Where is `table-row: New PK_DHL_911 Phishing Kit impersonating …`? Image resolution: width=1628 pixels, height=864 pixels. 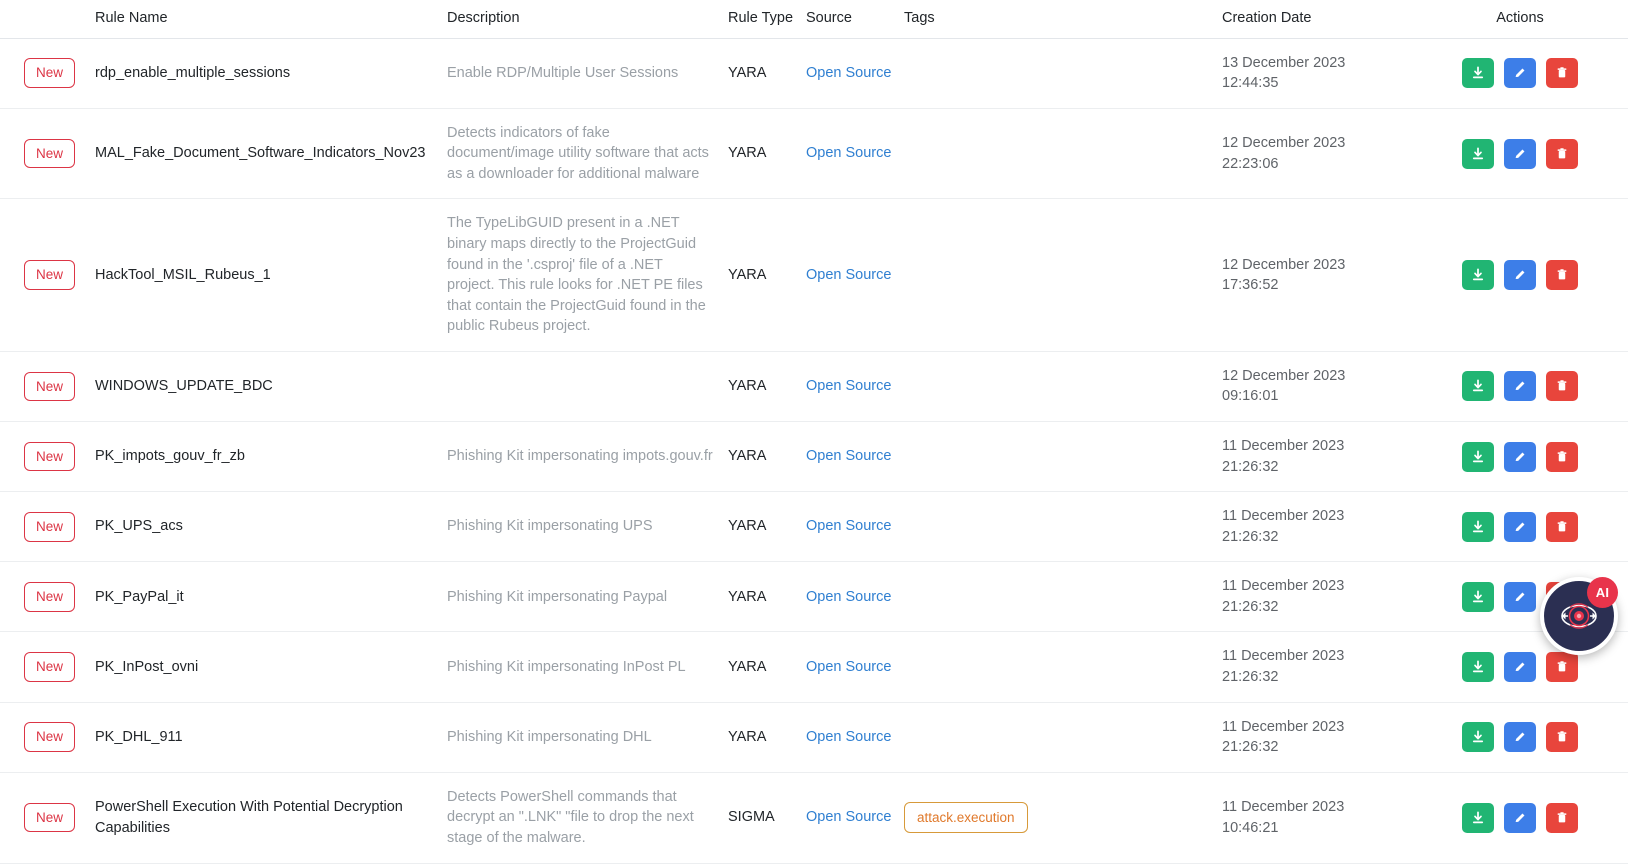 table-row: New PK_DHL_911 Phishing Kit impersonating … is located at coordinates (814, 737).